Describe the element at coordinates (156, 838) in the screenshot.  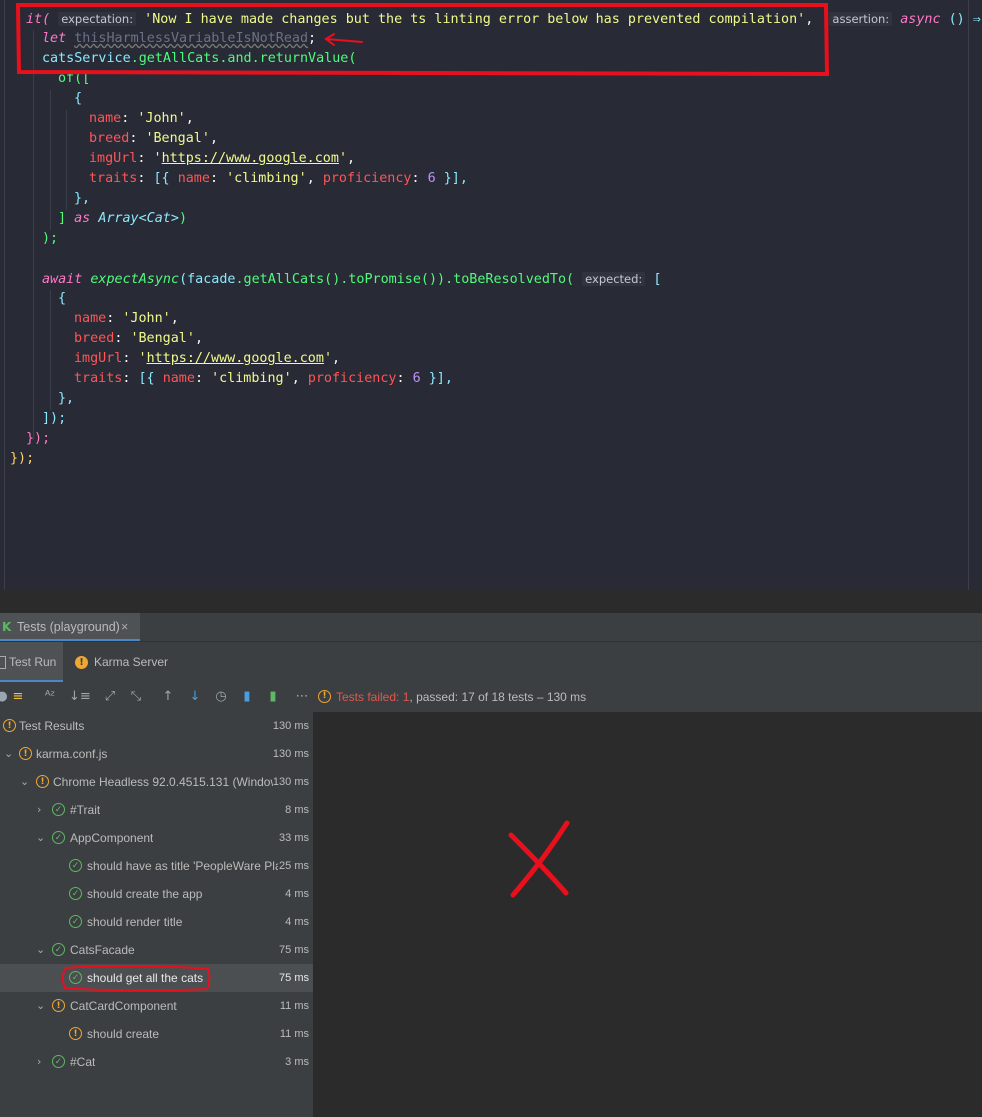
I see `tree-node-app-component: ⌄ AppComponent 33 ms` at that location.